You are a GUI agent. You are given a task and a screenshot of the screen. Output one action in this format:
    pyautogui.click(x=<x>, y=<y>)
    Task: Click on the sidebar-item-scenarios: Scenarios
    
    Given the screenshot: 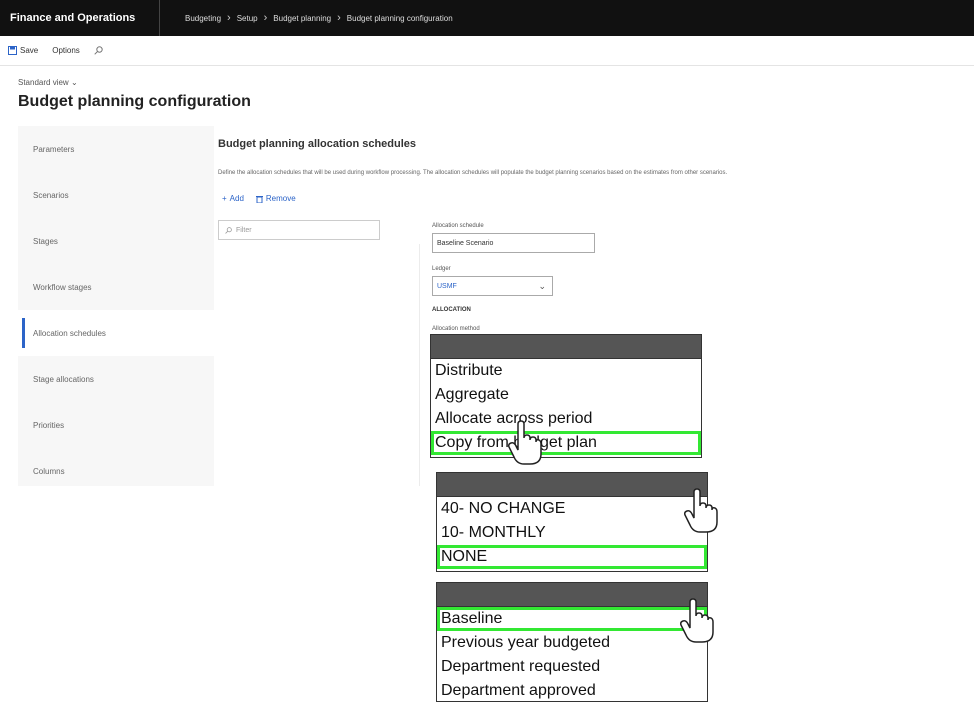 What is the action you would take?
    pyautogui.click(x=116, y=195)
    